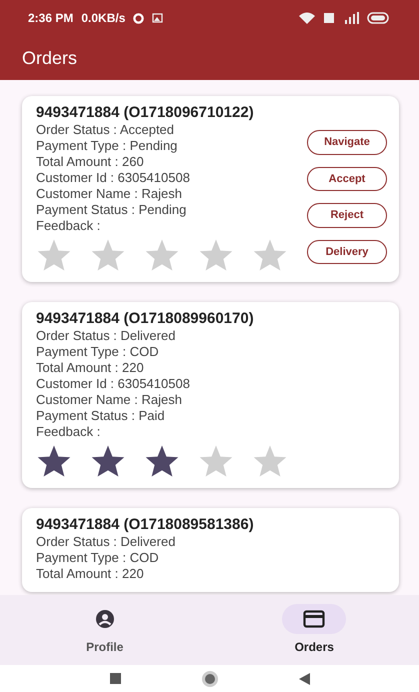 This screenshot has height=692, width=419. What do you see at coordinates (351, 18) in the screenshot?
I see `signal-icon` at bounding box center [351, 18].